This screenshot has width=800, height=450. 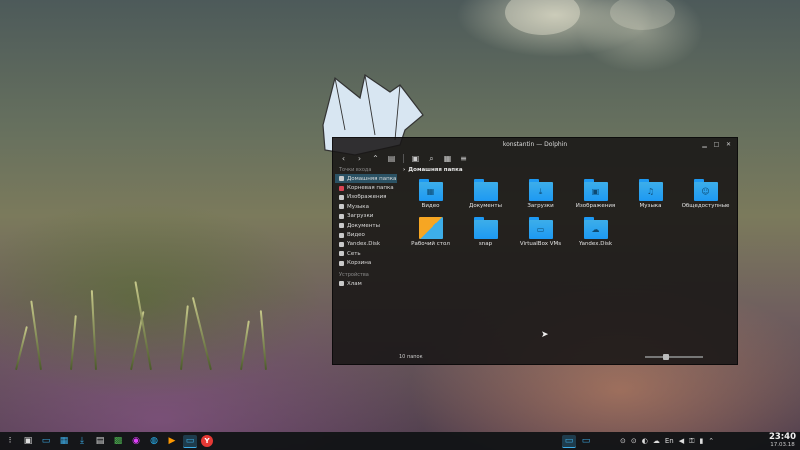 I want to click on folder-item: Рабочий стол, so click(x=430, y=232).